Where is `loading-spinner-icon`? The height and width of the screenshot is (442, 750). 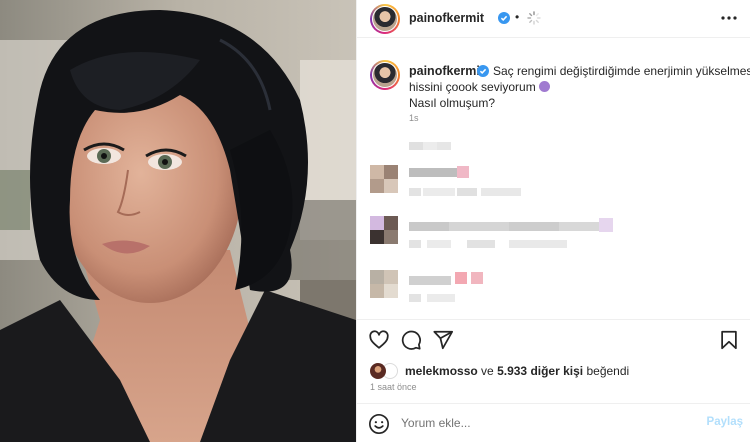
loading-spinner-icon is located at coordinates (534, 18).